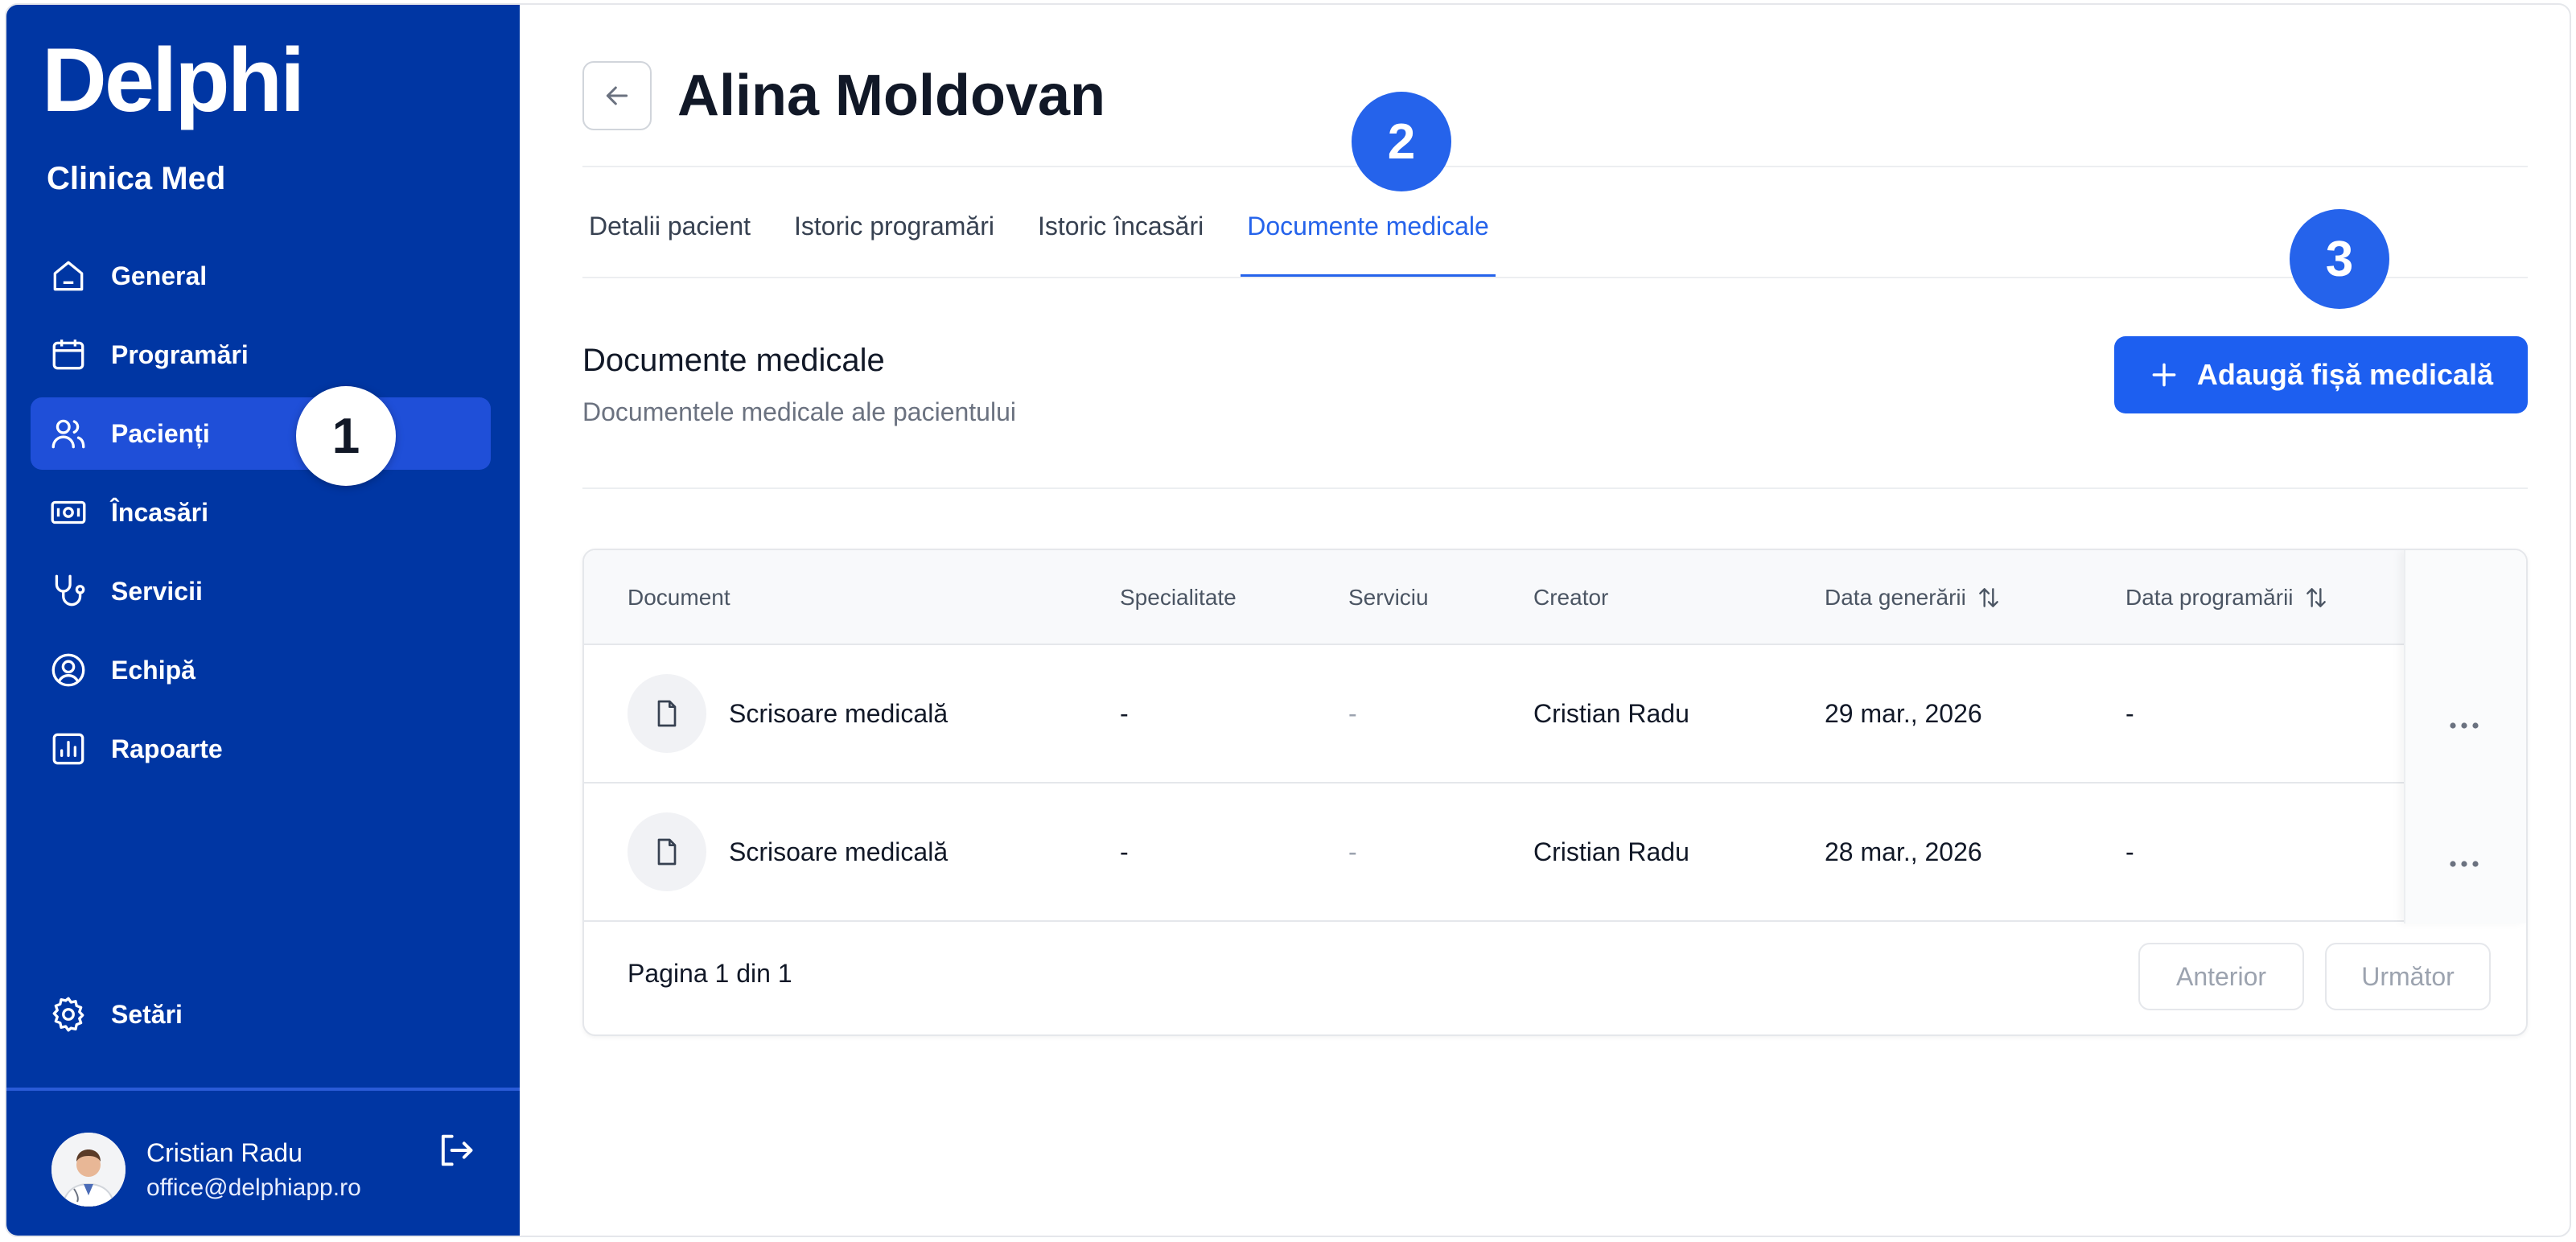 This screenshot has height=1242, width=2576. Describe the element at coordinates (263, 1089) in the screenshot. I see `sidebar-divider` at that location.